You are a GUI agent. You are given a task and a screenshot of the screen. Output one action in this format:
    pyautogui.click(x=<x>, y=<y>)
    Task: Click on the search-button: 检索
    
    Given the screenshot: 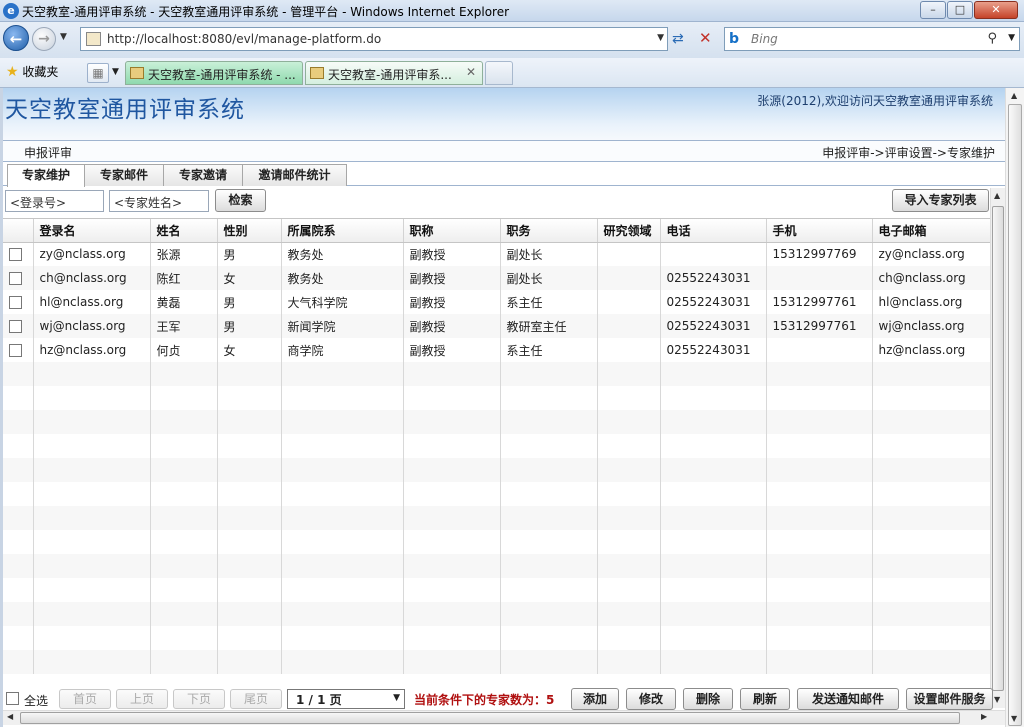 What is the action you would take?
    pyautogui.click(x=240, y=200)
    